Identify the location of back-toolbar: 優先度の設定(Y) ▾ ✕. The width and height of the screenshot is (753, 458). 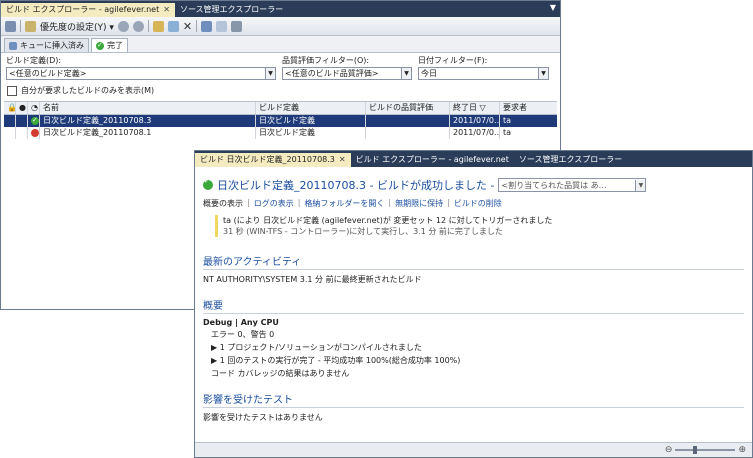
(280, 26).